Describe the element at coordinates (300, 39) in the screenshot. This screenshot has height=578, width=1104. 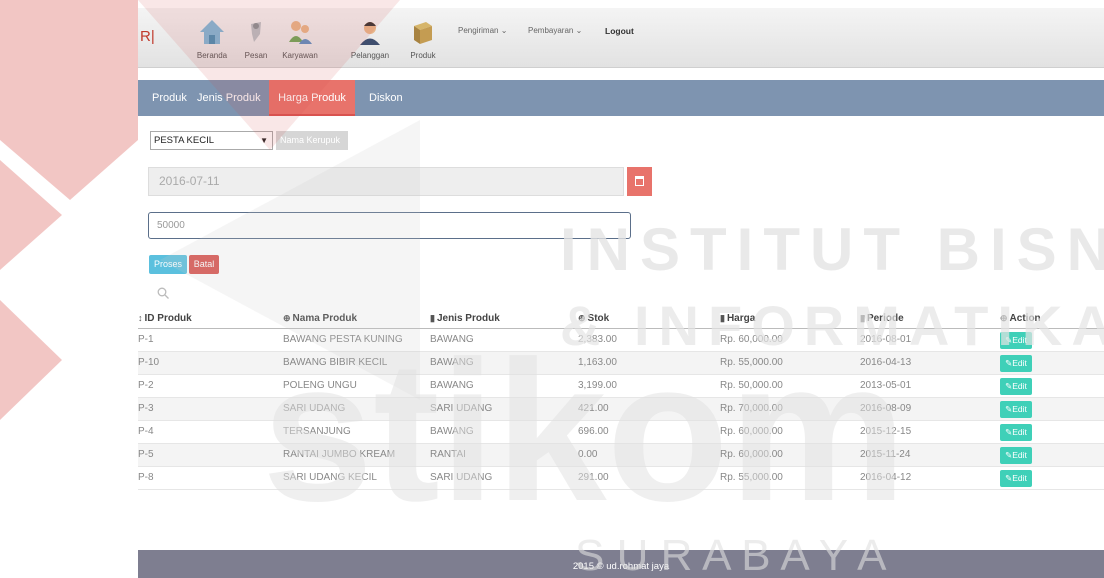
I see `nav-karyawan: Karyawan` at that location.